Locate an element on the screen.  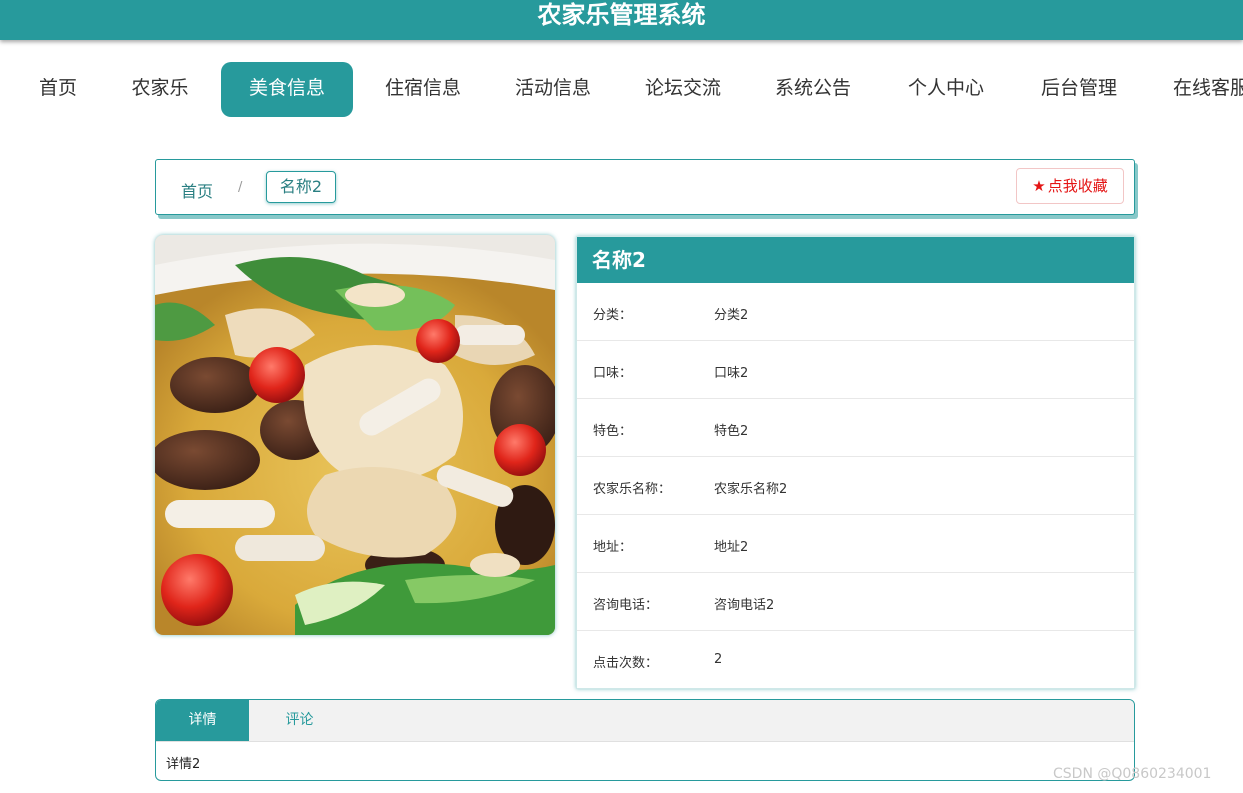
tab-bar: 详情 评论 is located at coordinates (645, 721).